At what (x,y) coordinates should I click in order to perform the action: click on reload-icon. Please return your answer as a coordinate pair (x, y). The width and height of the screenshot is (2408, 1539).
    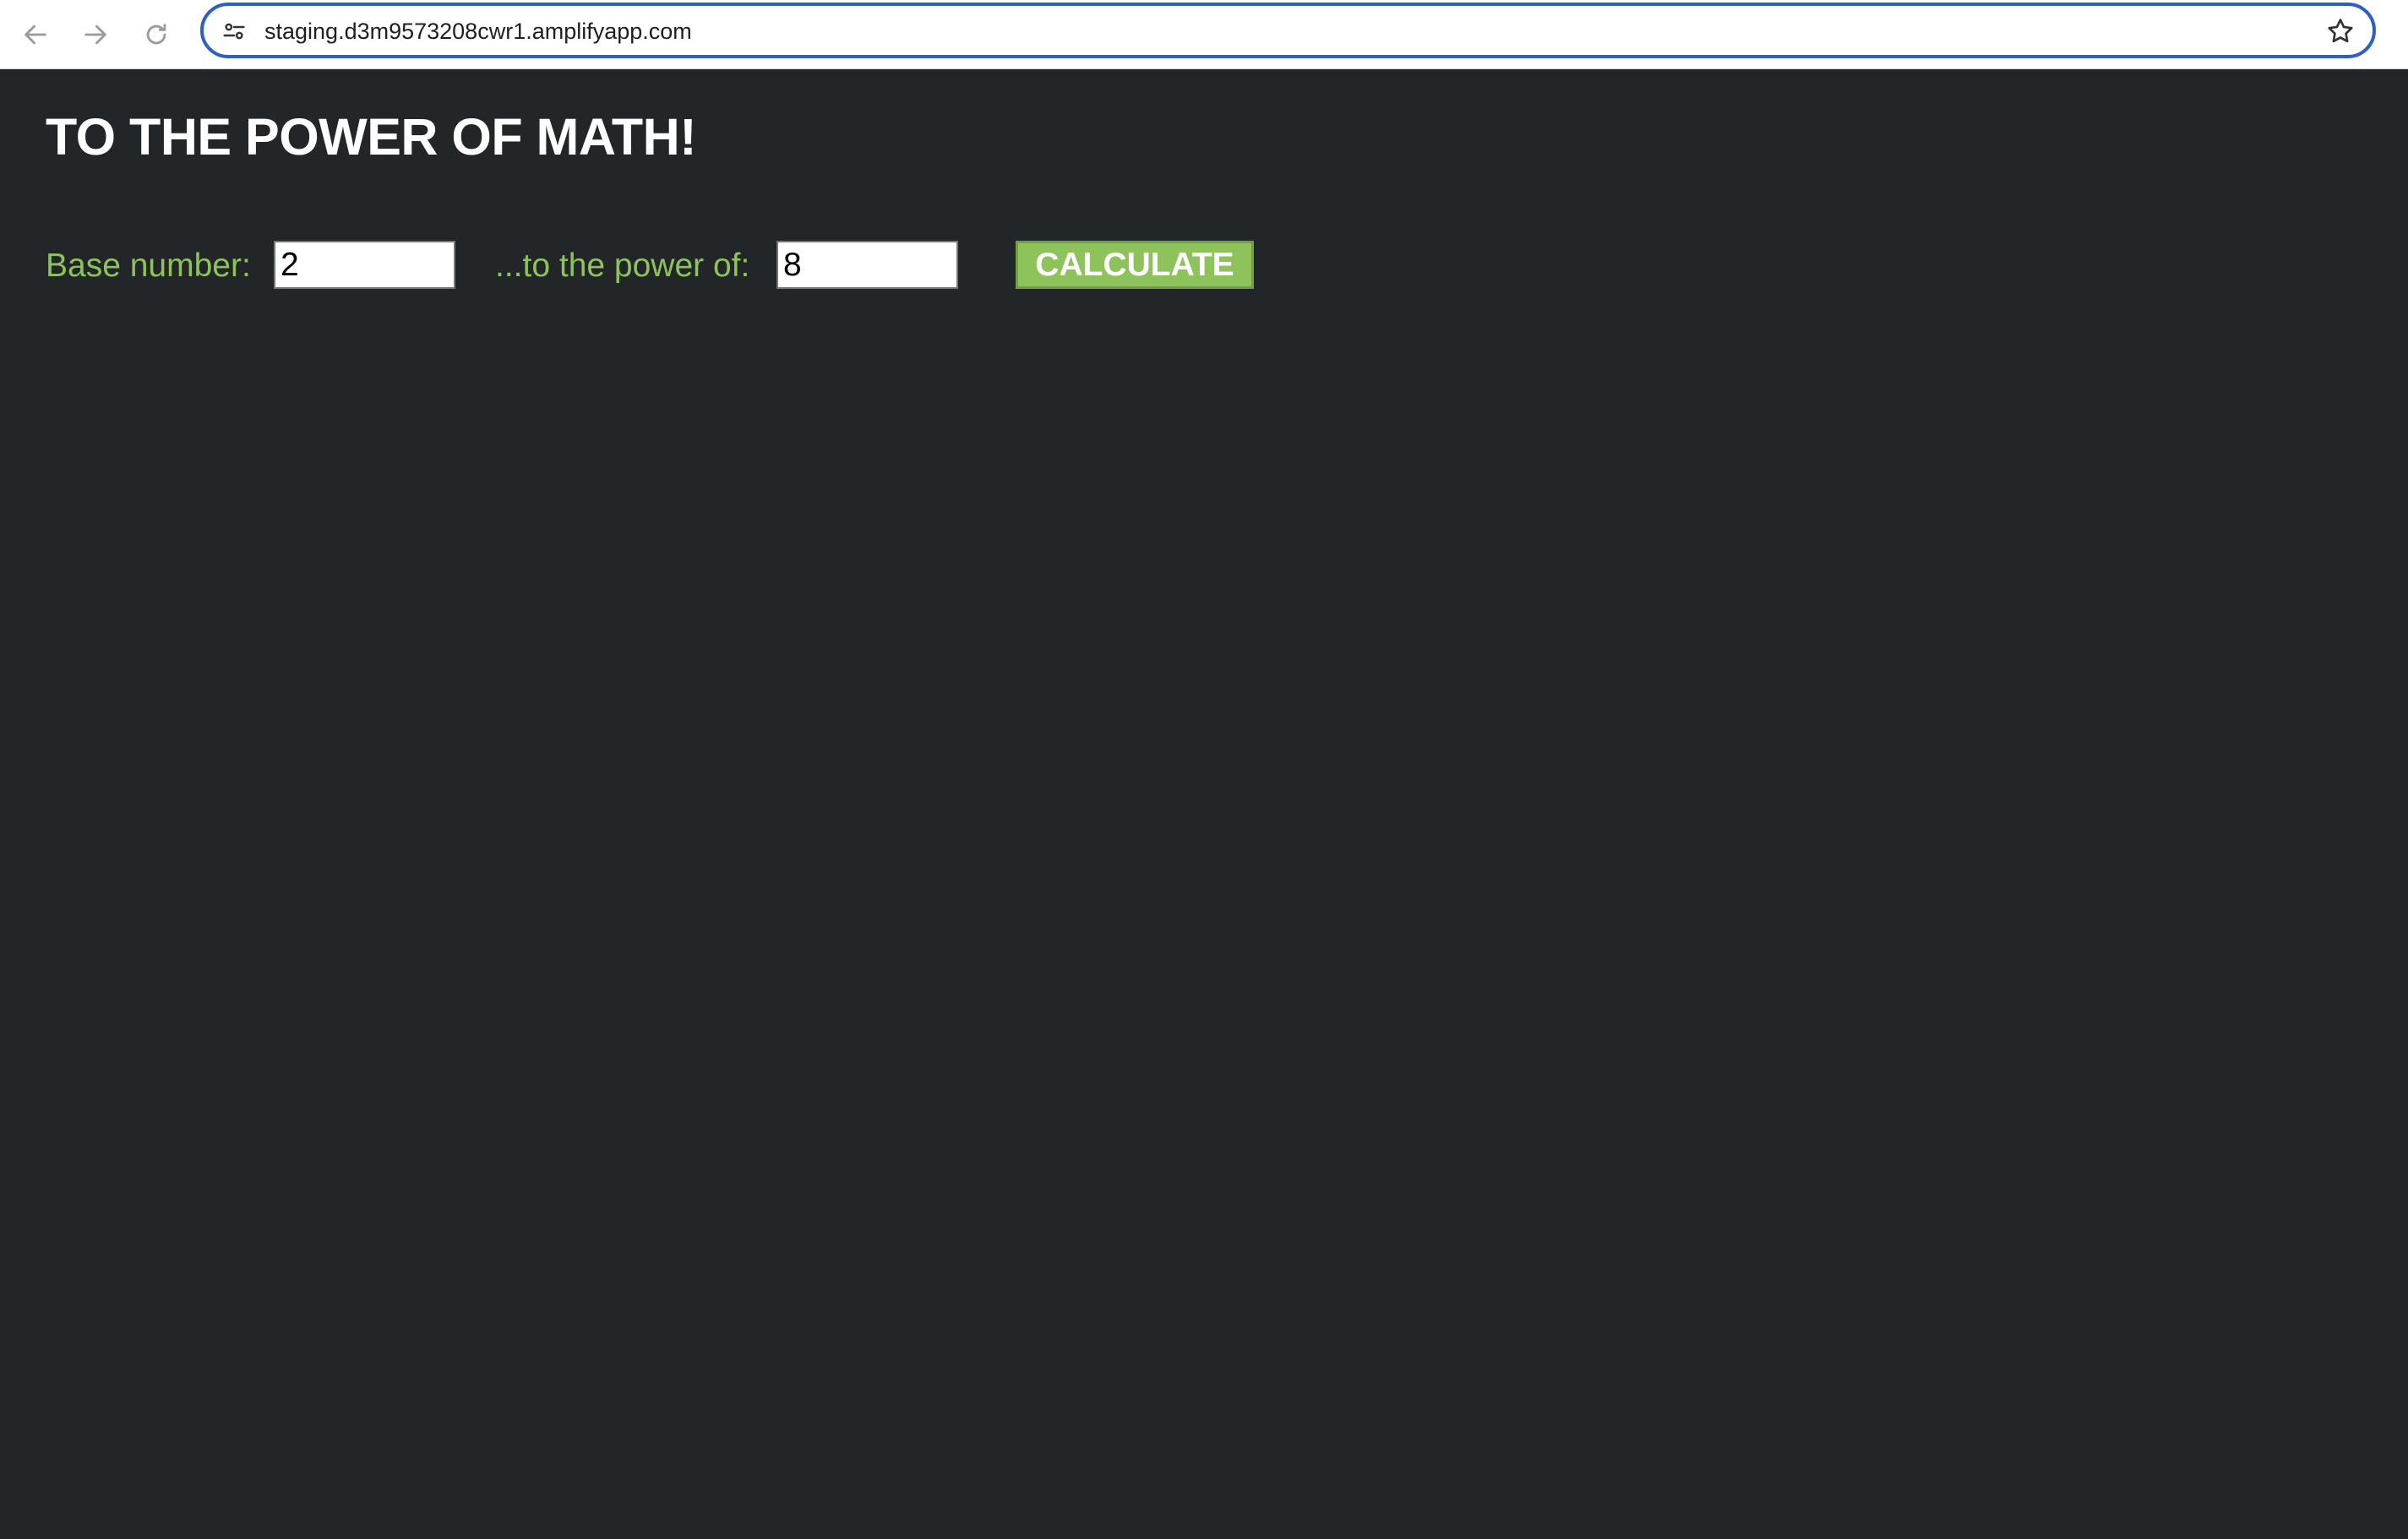
    Looking at the image, I should click on (156, 34).